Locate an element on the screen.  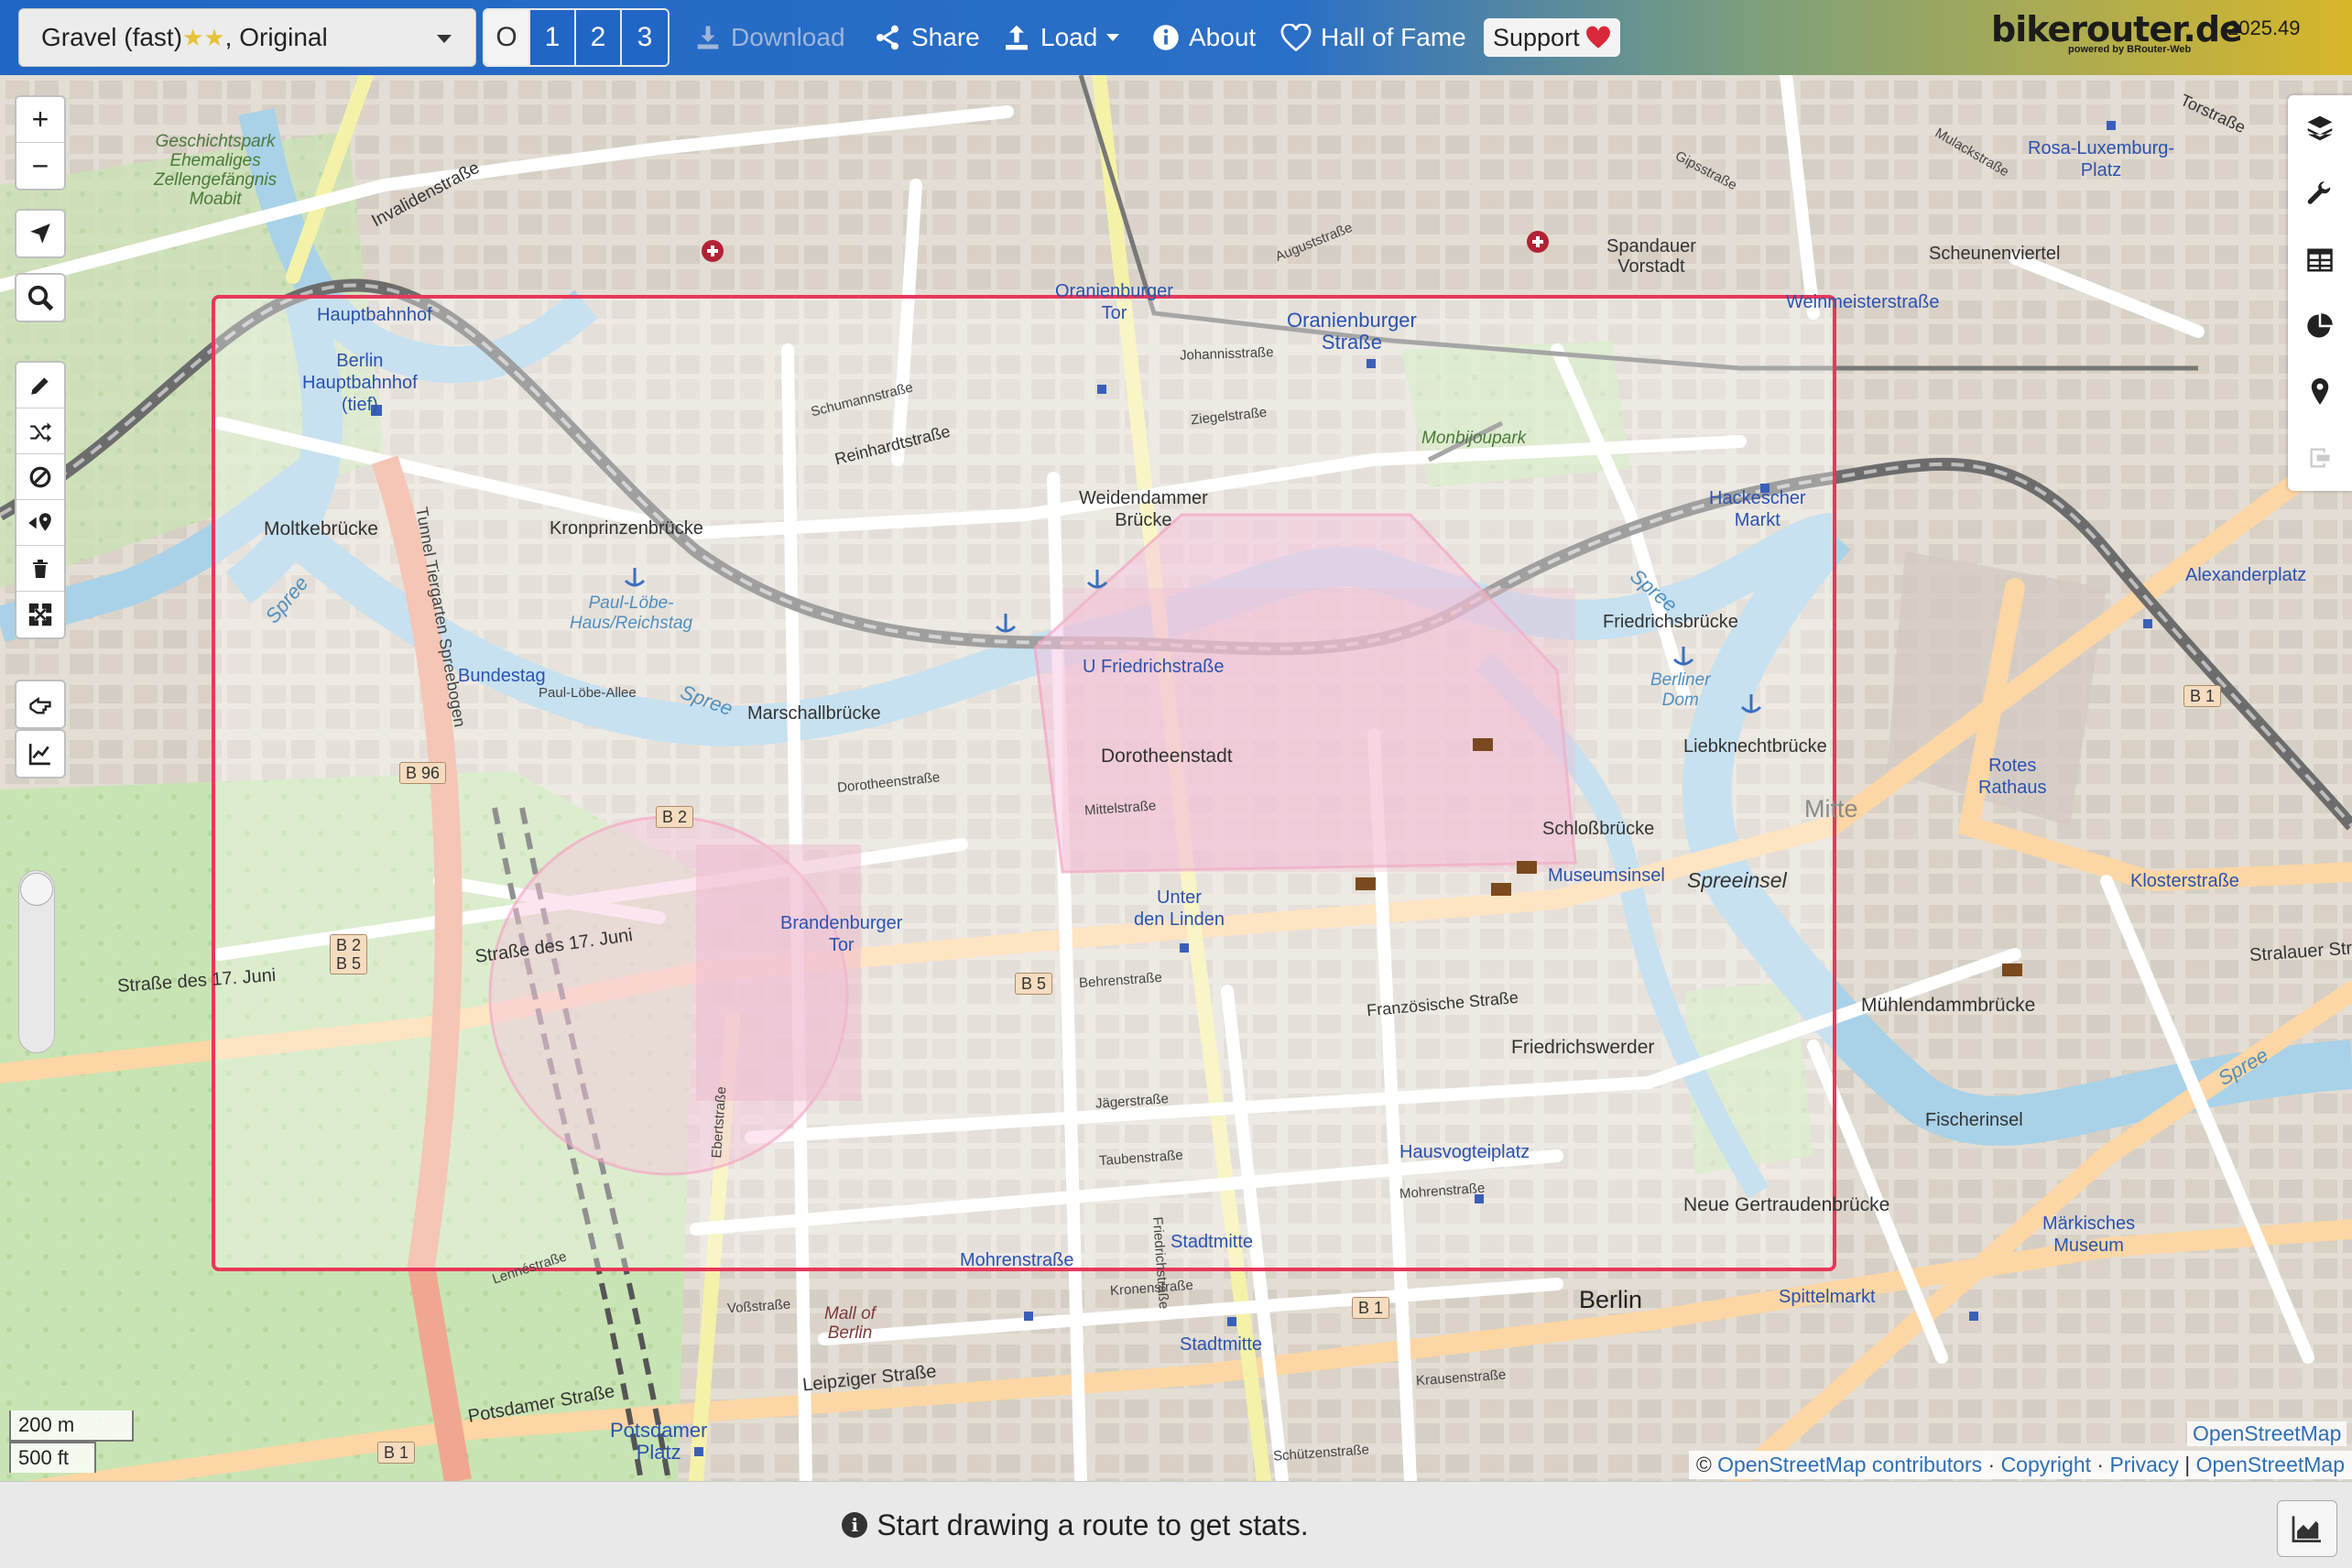
transit-control is located at coordinates (40, 704).